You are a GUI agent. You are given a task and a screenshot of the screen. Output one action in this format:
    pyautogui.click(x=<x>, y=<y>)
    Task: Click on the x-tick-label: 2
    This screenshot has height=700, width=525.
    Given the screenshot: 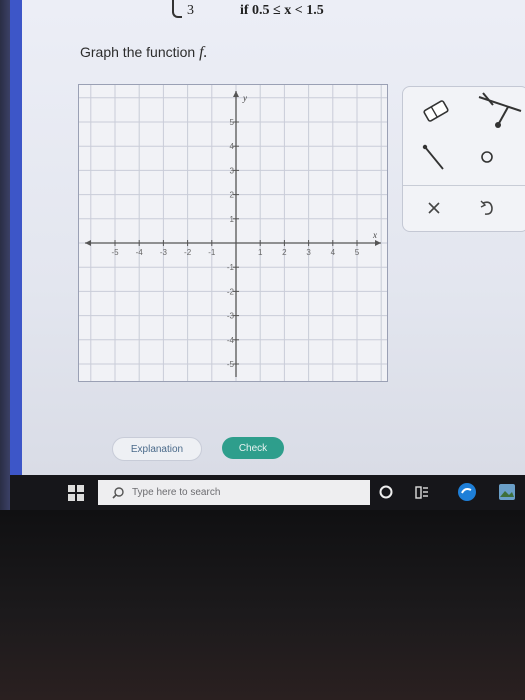 What is the action you would take?
    pyautogui.click(x=284, y=252)
    